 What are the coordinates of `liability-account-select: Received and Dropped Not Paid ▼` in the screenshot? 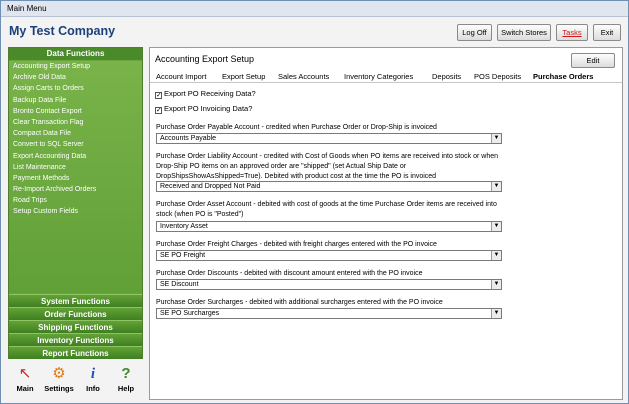 It's located at (329, 186).